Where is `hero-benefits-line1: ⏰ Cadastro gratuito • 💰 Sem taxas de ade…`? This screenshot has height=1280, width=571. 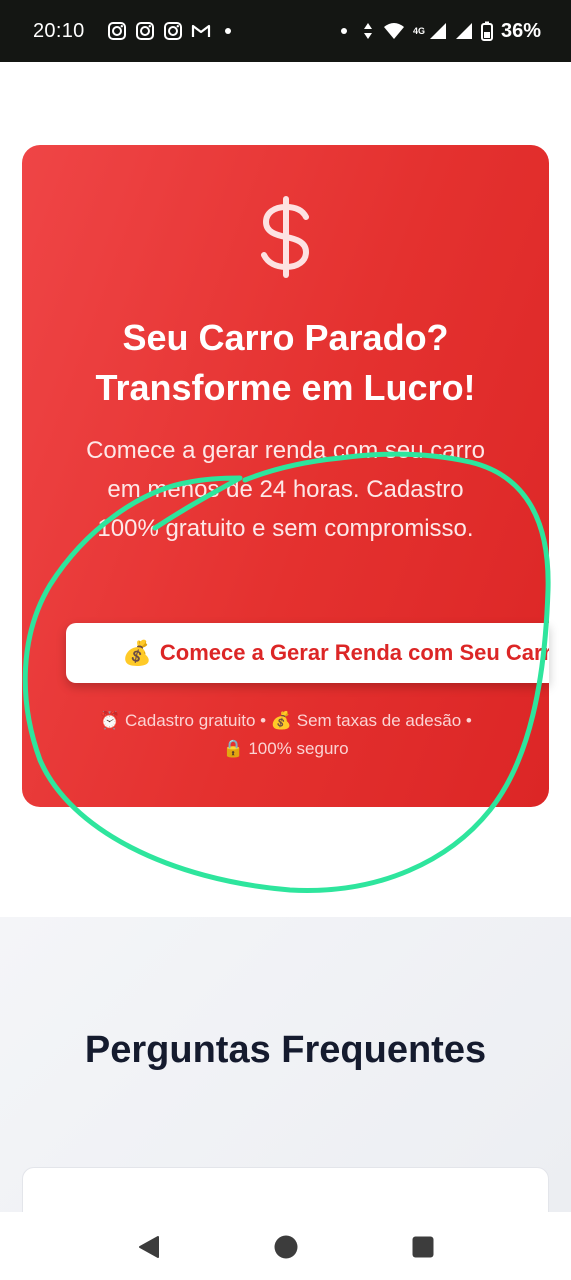 hero-benefits-line1: ⏰ Cadastro gratuito • 💰 Sem taxas de ade… is located at coordinates (285, 720).